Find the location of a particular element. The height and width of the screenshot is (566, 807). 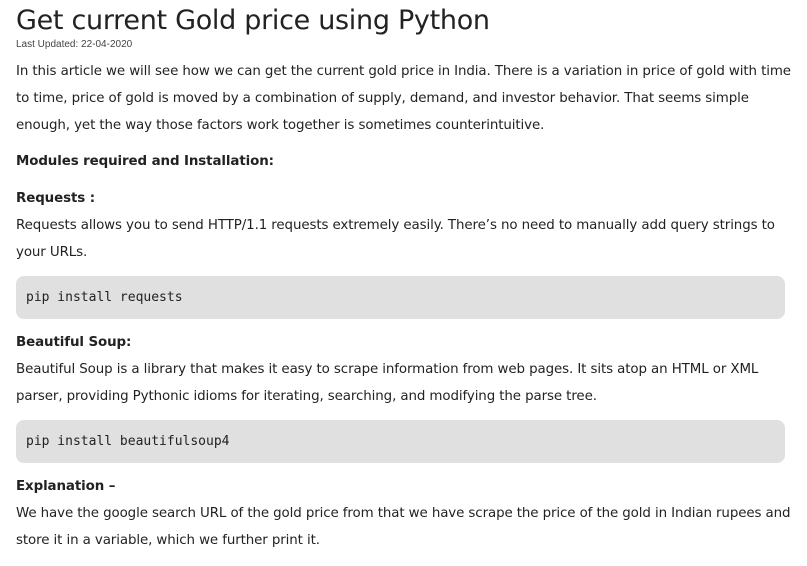

beautifulsoup-install-command: pip install beautifulsoup4 is located at coordinates (128, 441).